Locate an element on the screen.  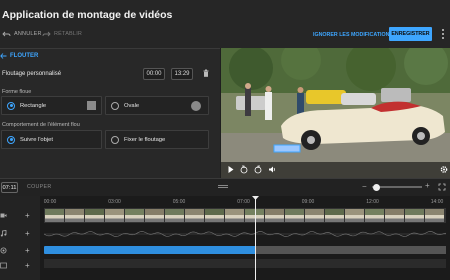
discard-changes-button: IGNORER LES MODIFICATIONS is located at coordinates (353, 35).